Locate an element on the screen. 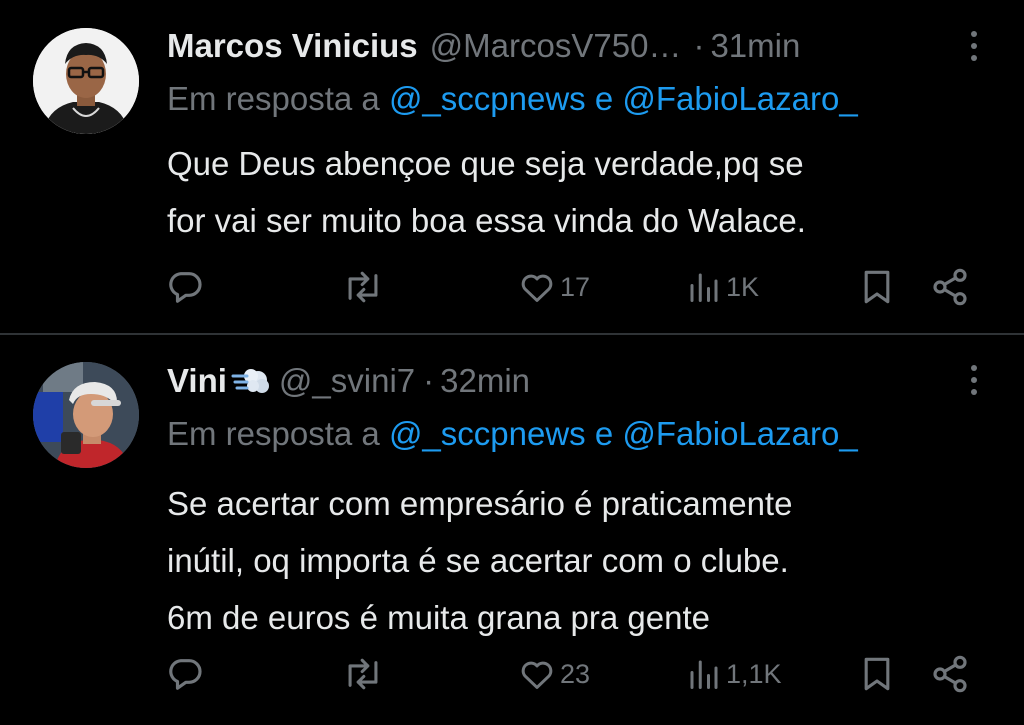 The image size is (1024, 725). view-count: 1,1K is located at coordinates (754, 673).